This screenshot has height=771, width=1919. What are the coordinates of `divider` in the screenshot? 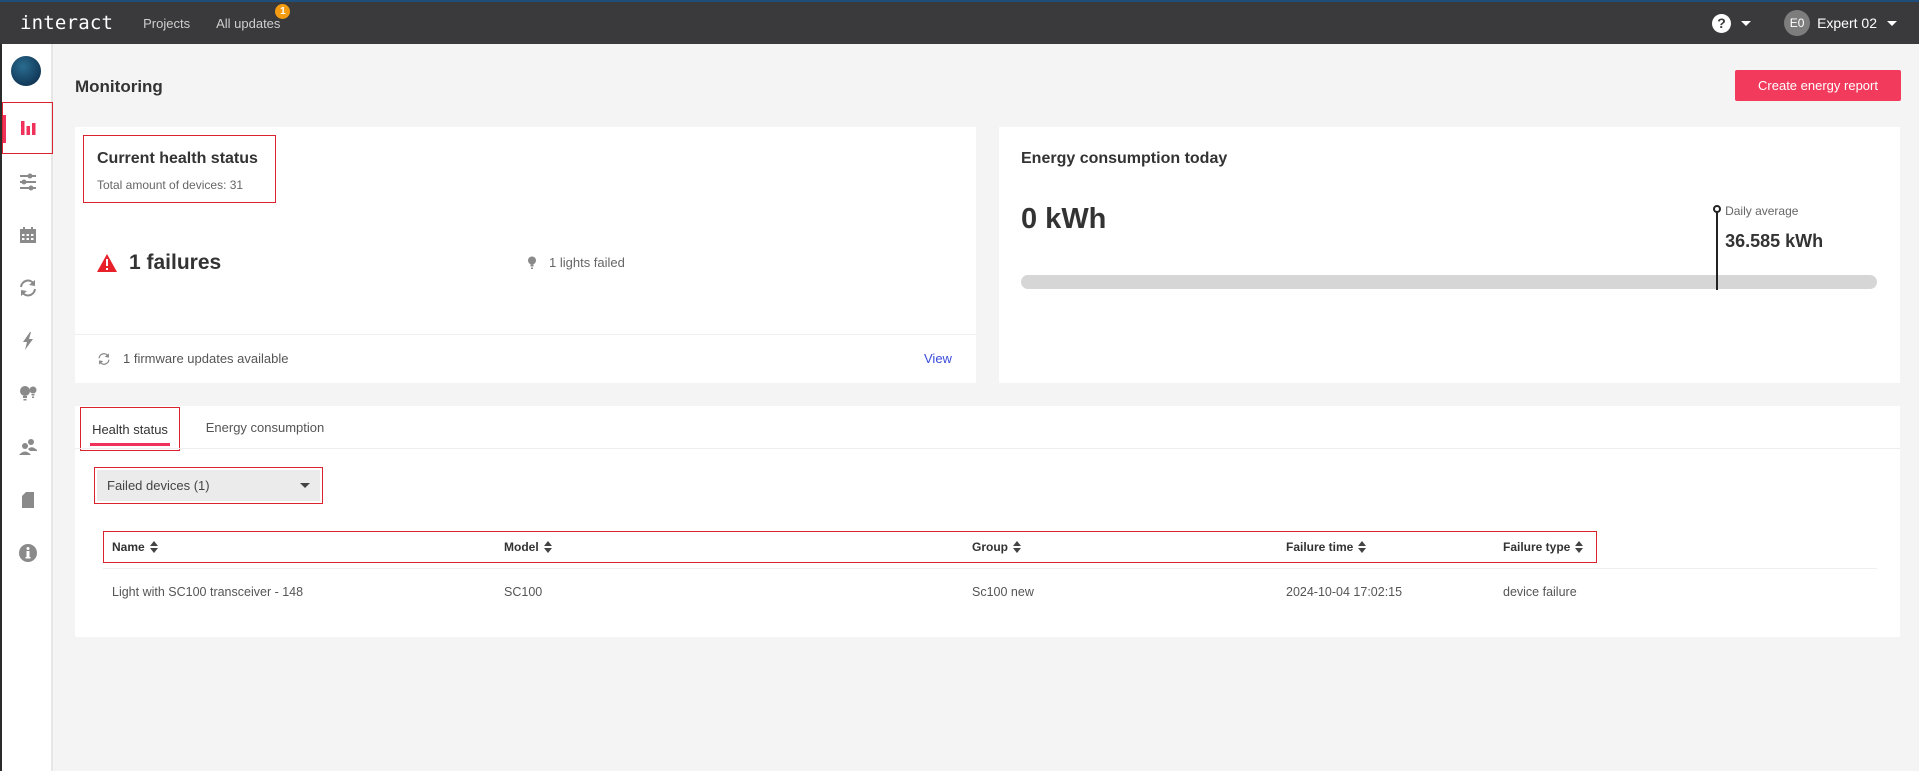 It's located at (525, 334).